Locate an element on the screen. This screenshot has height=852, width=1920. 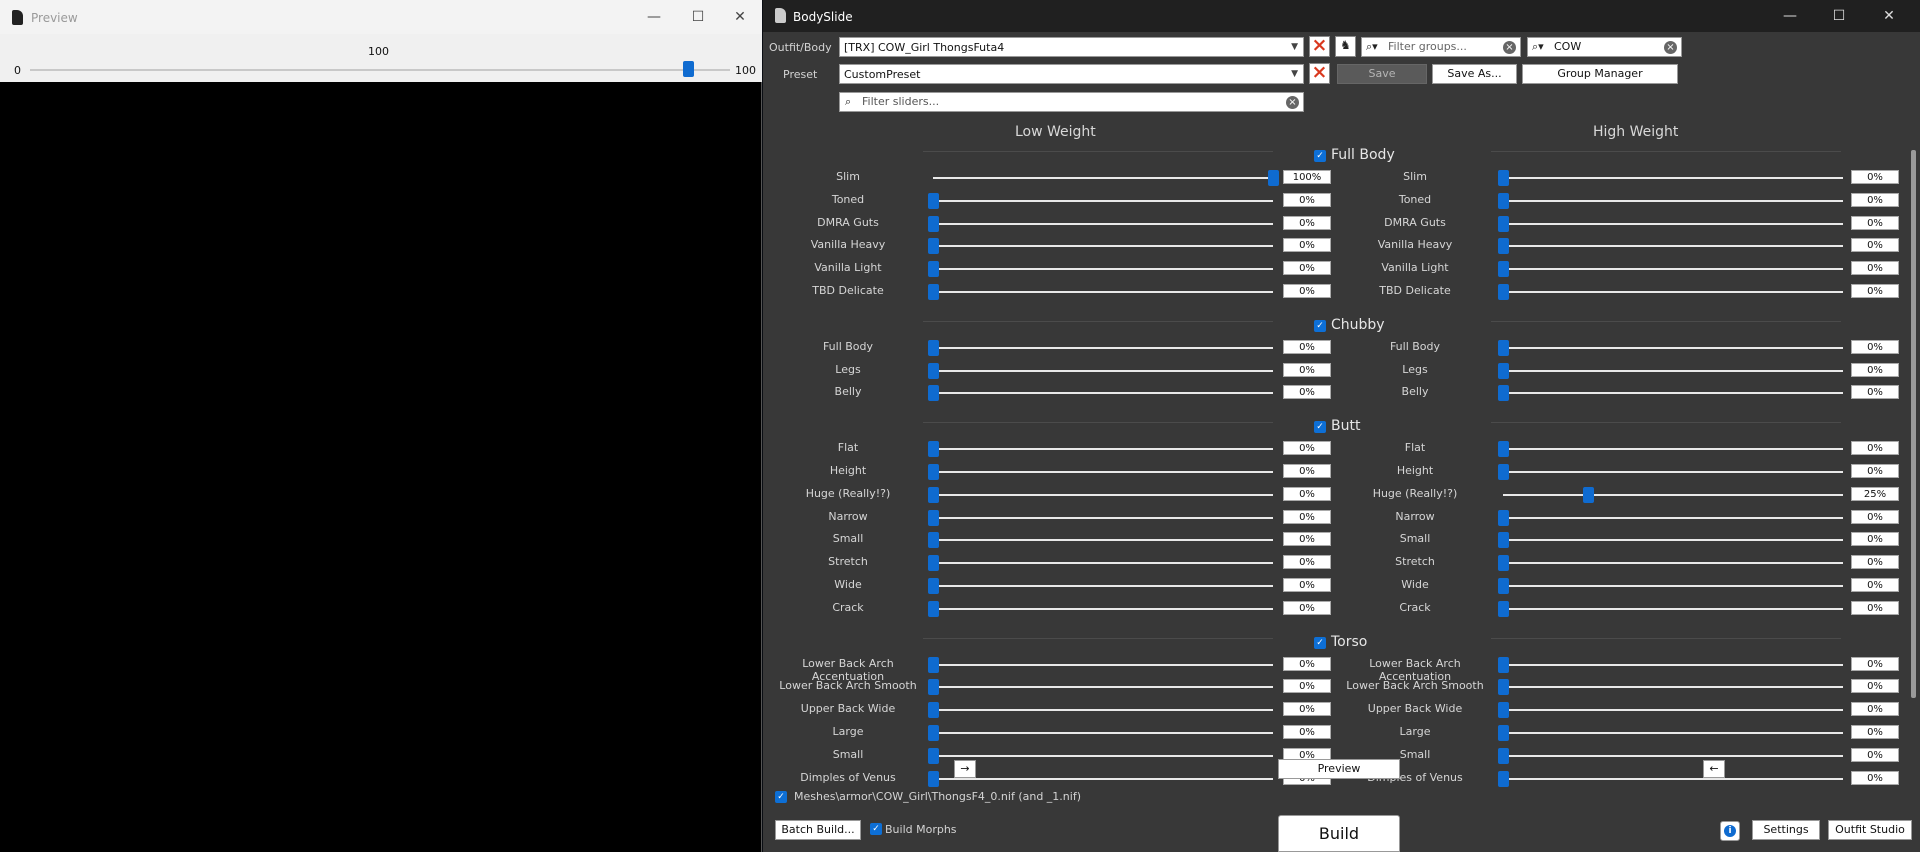
copy-low-to-high-button: → is located at coordinates (965, 769).